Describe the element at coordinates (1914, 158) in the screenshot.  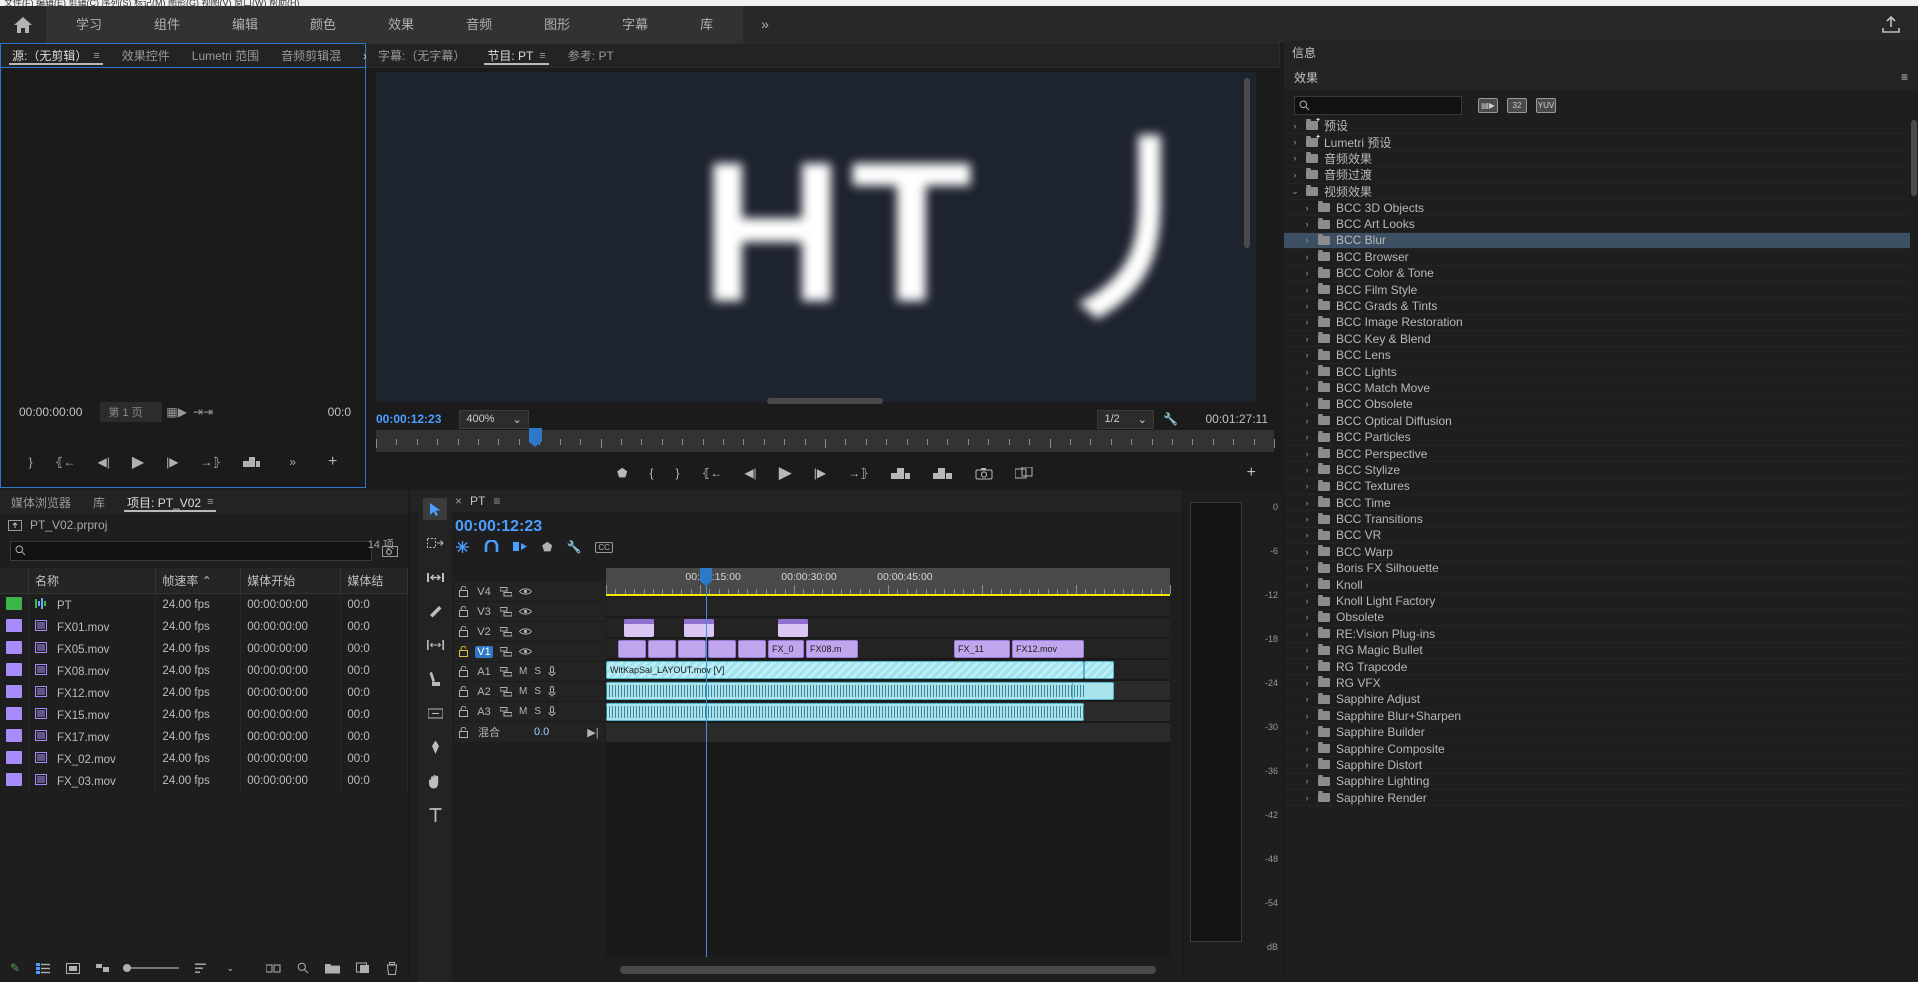
I see `effects-vertical-scrollbar` at that location.